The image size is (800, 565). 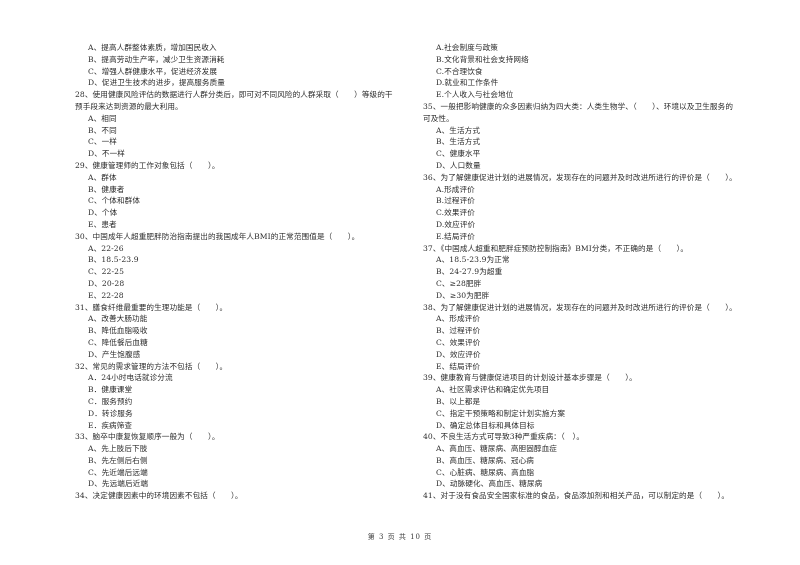 I want to click on answer-option: D、个体, so click(x=103, y=213).